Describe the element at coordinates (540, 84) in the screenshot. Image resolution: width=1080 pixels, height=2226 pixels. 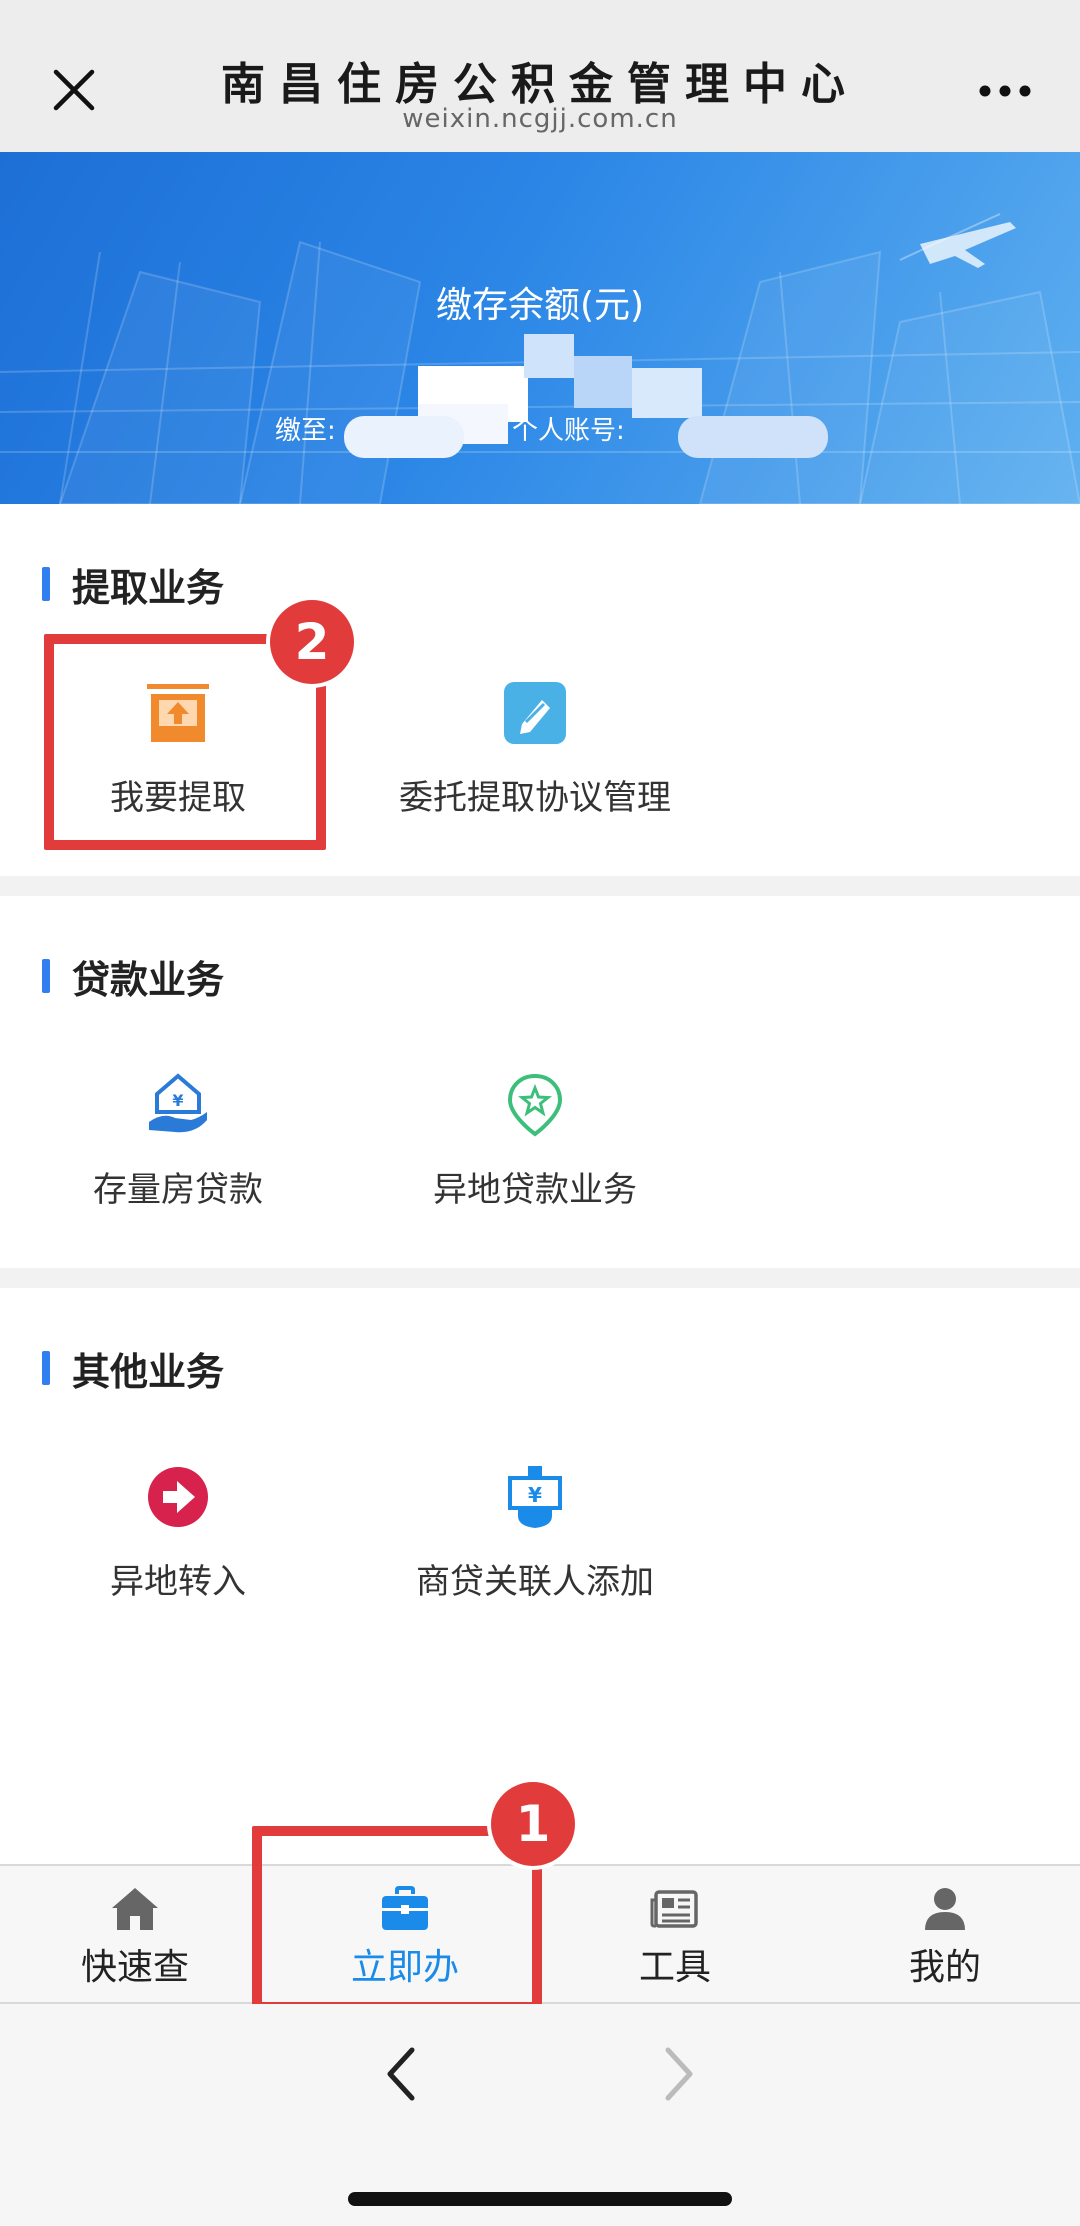
I see `page-title: 南昌住房公积金管理中心` at that location.